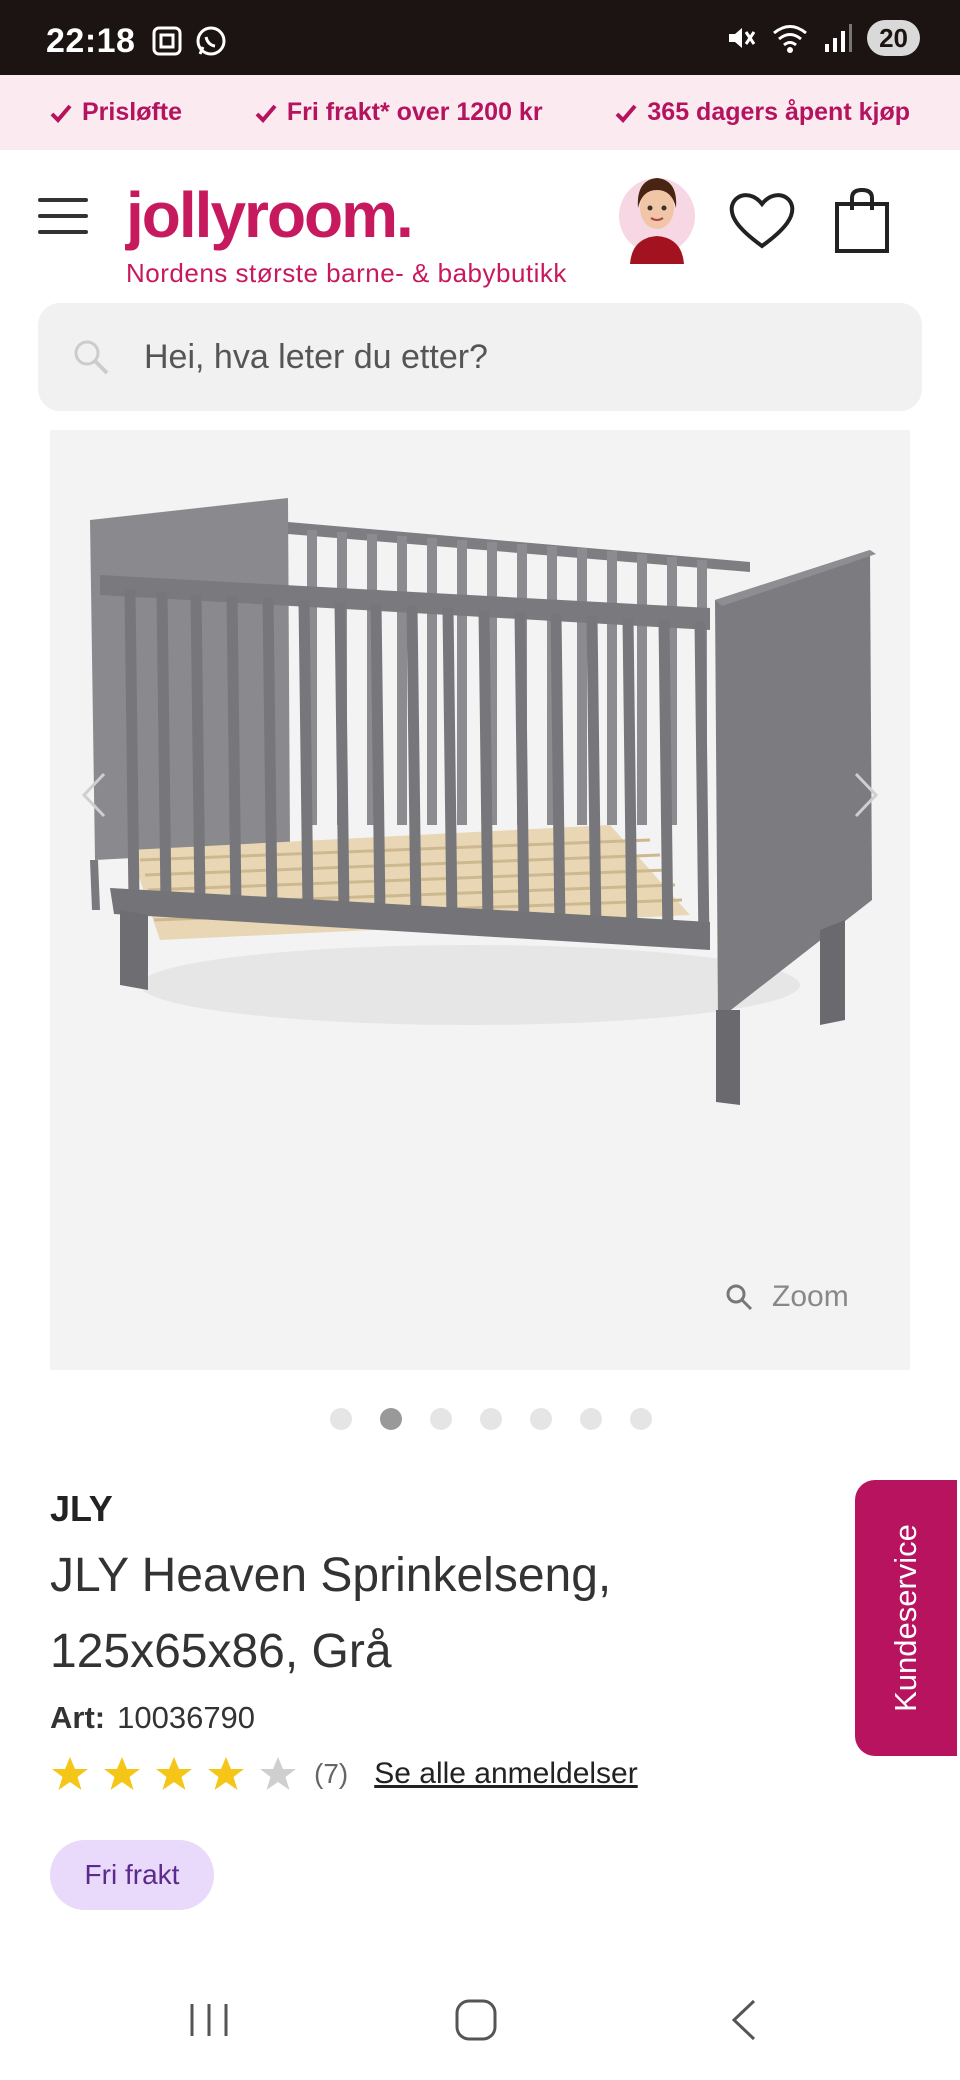  Describe the element at coordinates (78, 1717) in the screenshot. I see `article-label: Art:` at that location.